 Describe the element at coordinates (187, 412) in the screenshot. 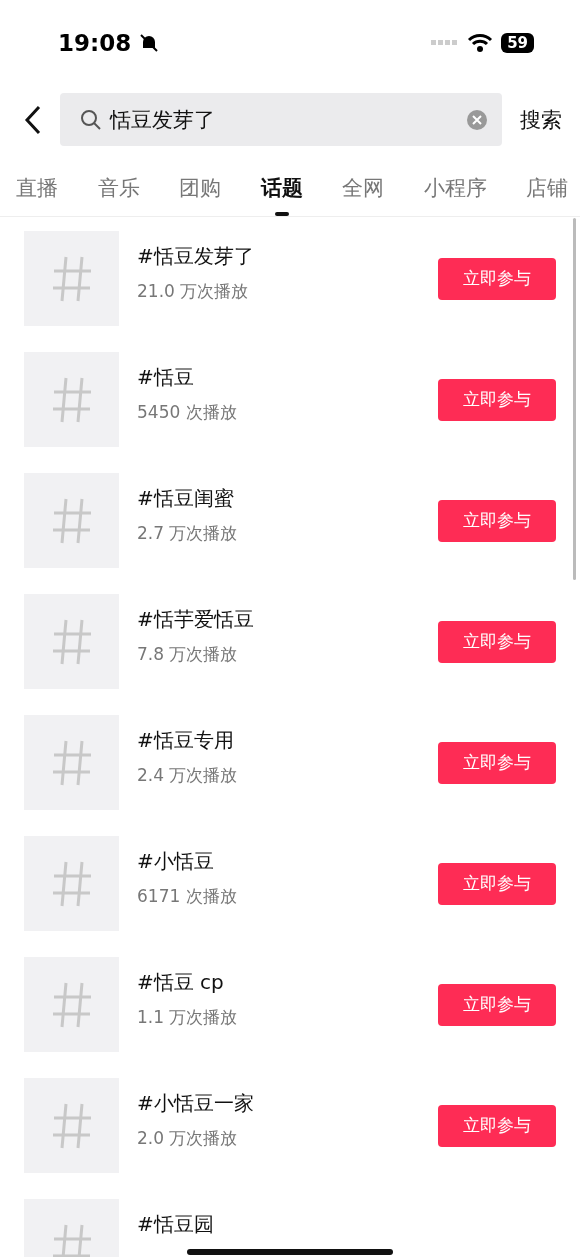

I see `play-count: 5450 次播放` at that location.